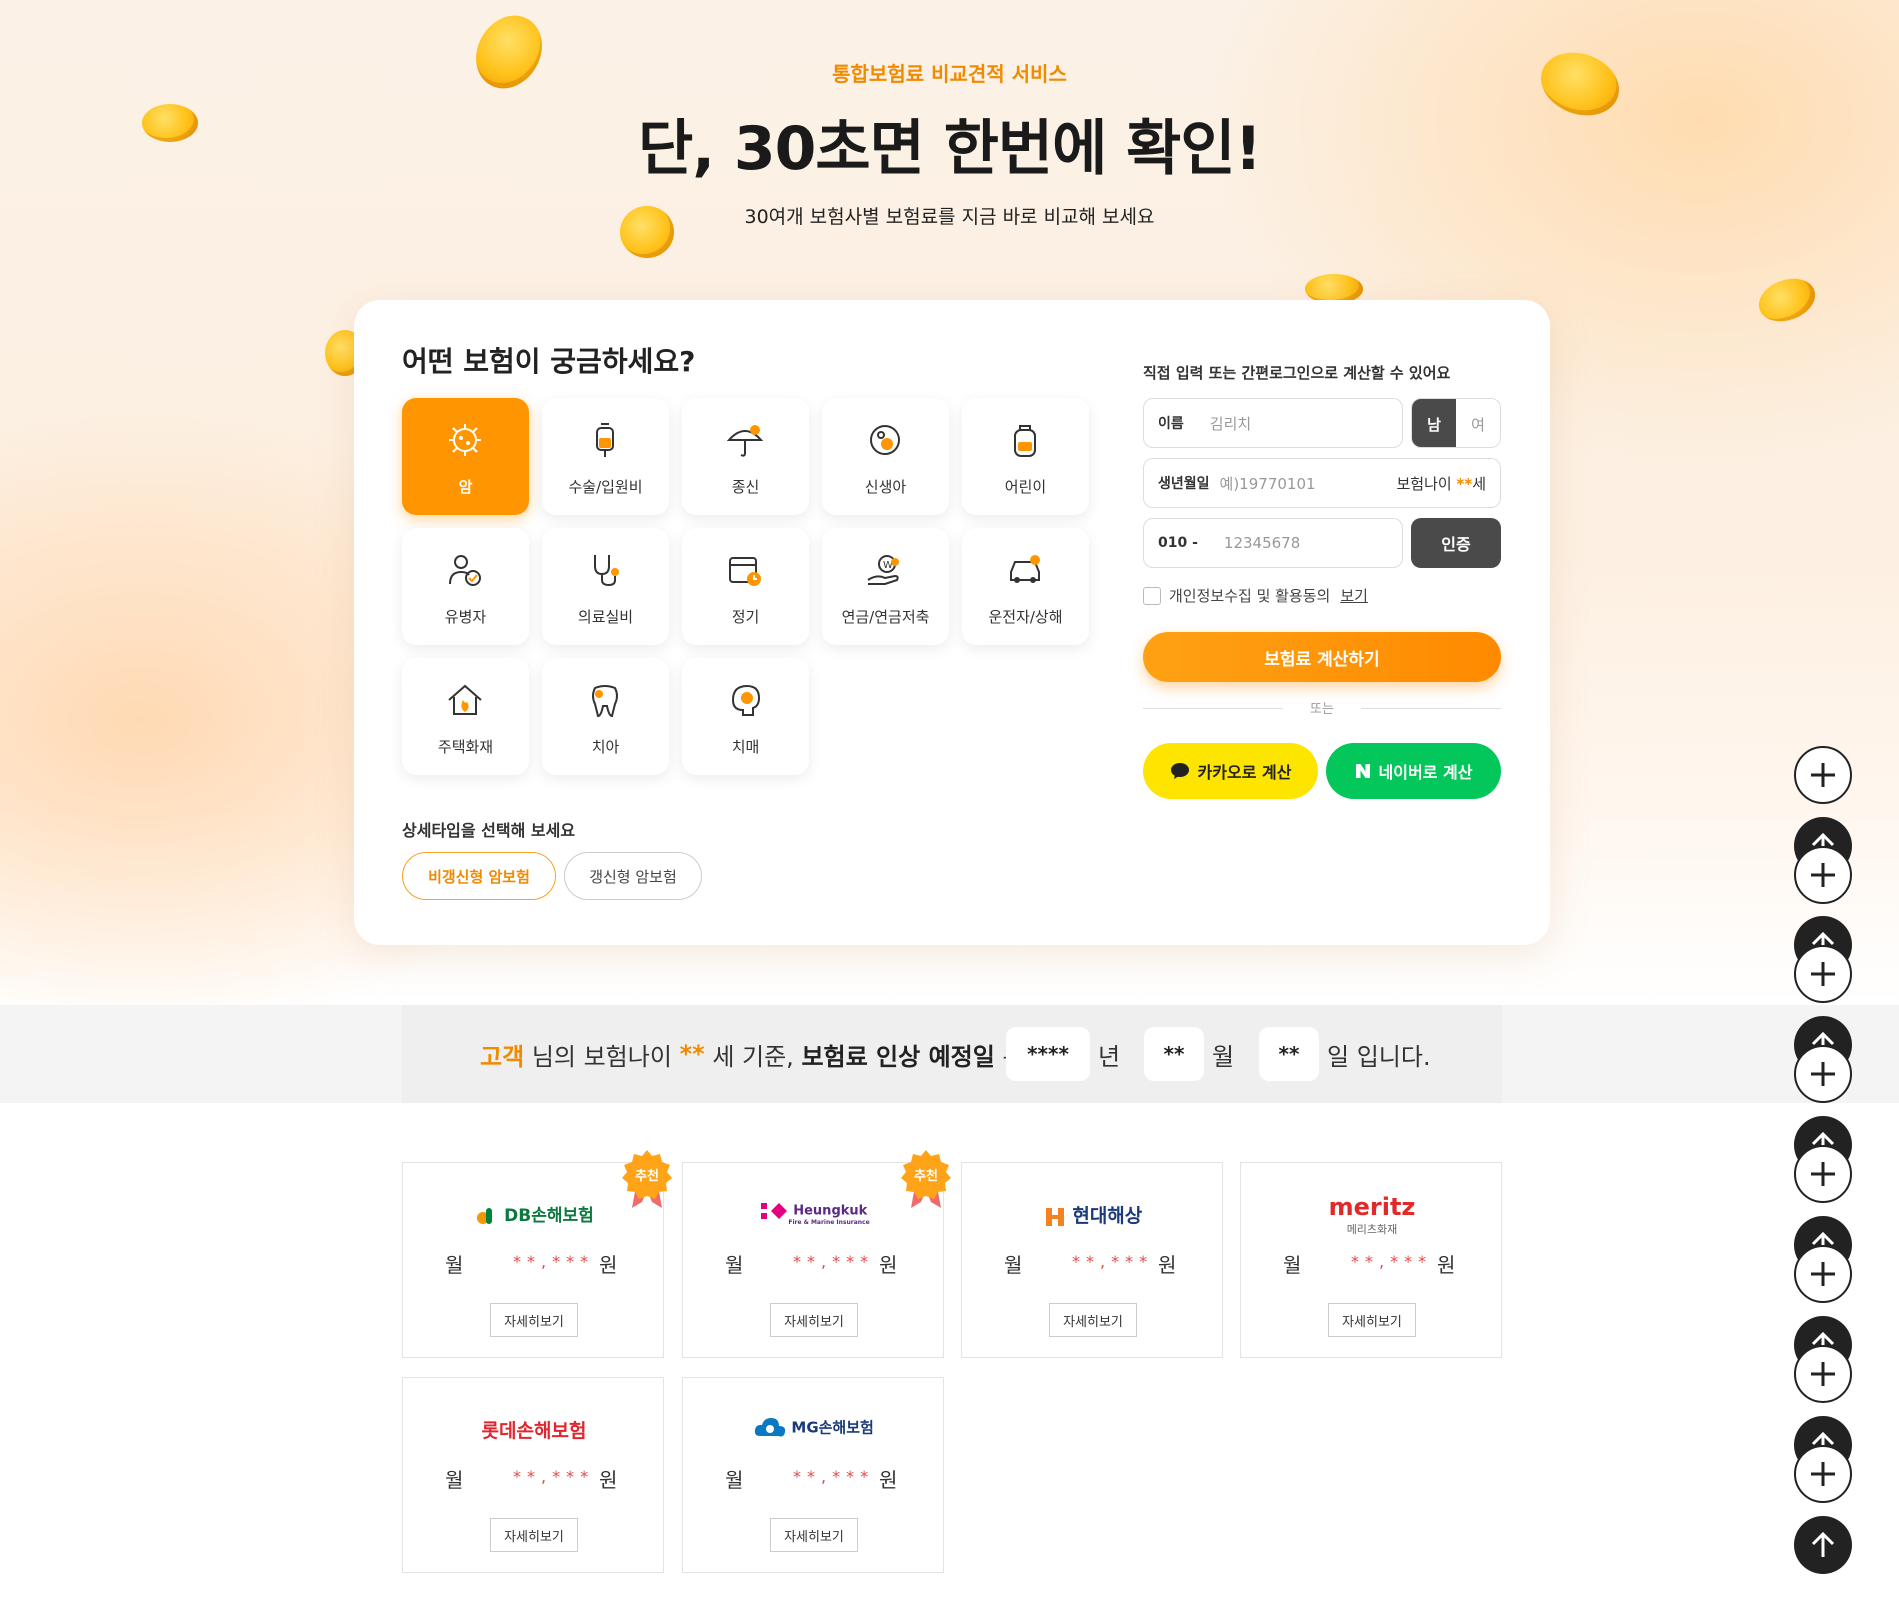 The width and height of the screenshot is (1899, 1611). Describe the element at coordinates (692, 1054) in the screenshot. I see `notice-age: **` at that location.